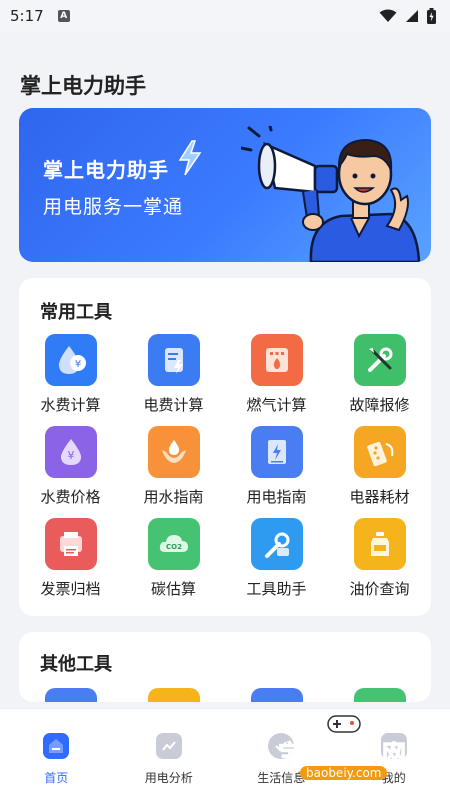 Image resolution: width=450 pixels, height=800 pixels. I want to click on tool-label: 水费计算, so click(70, 405).